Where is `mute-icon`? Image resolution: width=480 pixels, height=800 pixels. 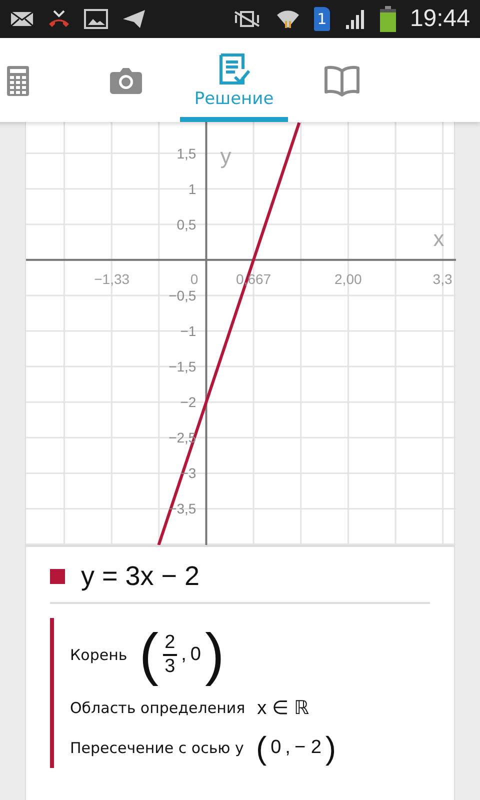 mute-icon is located at coordinates (247, 19).